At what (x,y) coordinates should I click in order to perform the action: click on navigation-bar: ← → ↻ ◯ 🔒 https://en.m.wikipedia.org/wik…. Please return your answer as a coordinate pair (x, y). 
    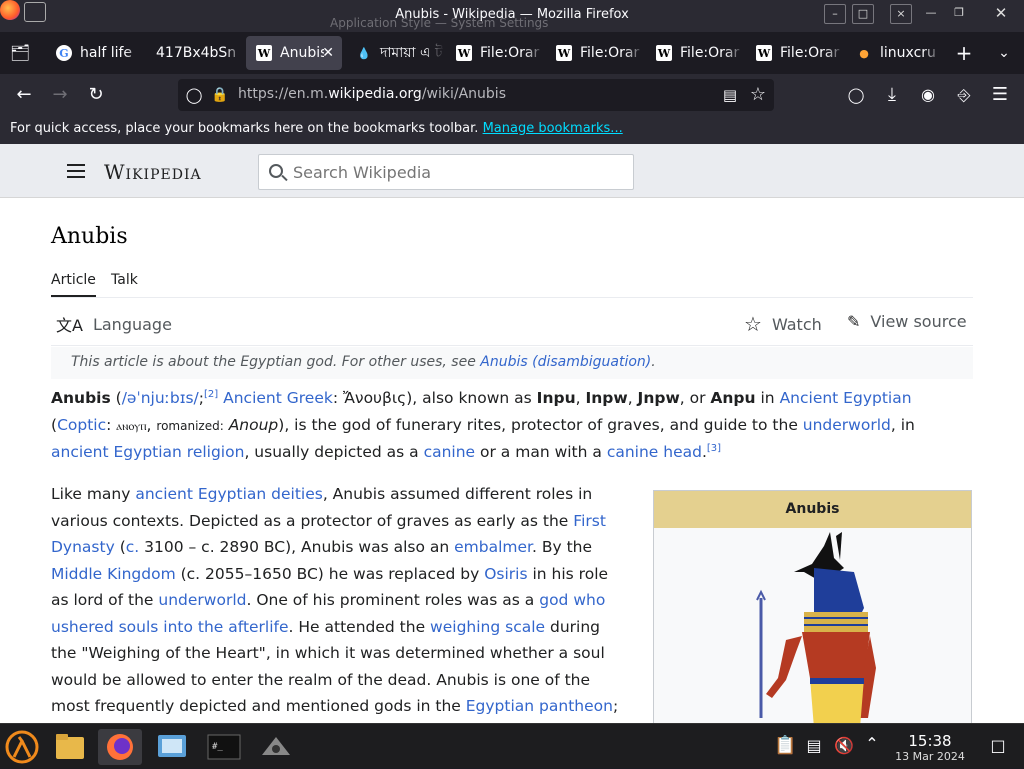
    Looking at the image, I should click on (512, 95).